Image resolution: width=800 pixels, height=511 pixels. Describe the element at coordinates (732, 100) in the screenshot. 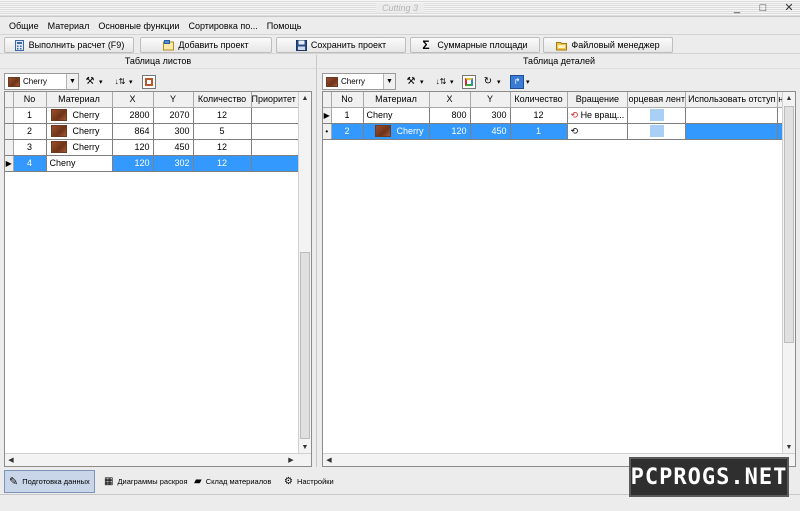

I see `column-header-use-offset: Использовать отступ` at that location.